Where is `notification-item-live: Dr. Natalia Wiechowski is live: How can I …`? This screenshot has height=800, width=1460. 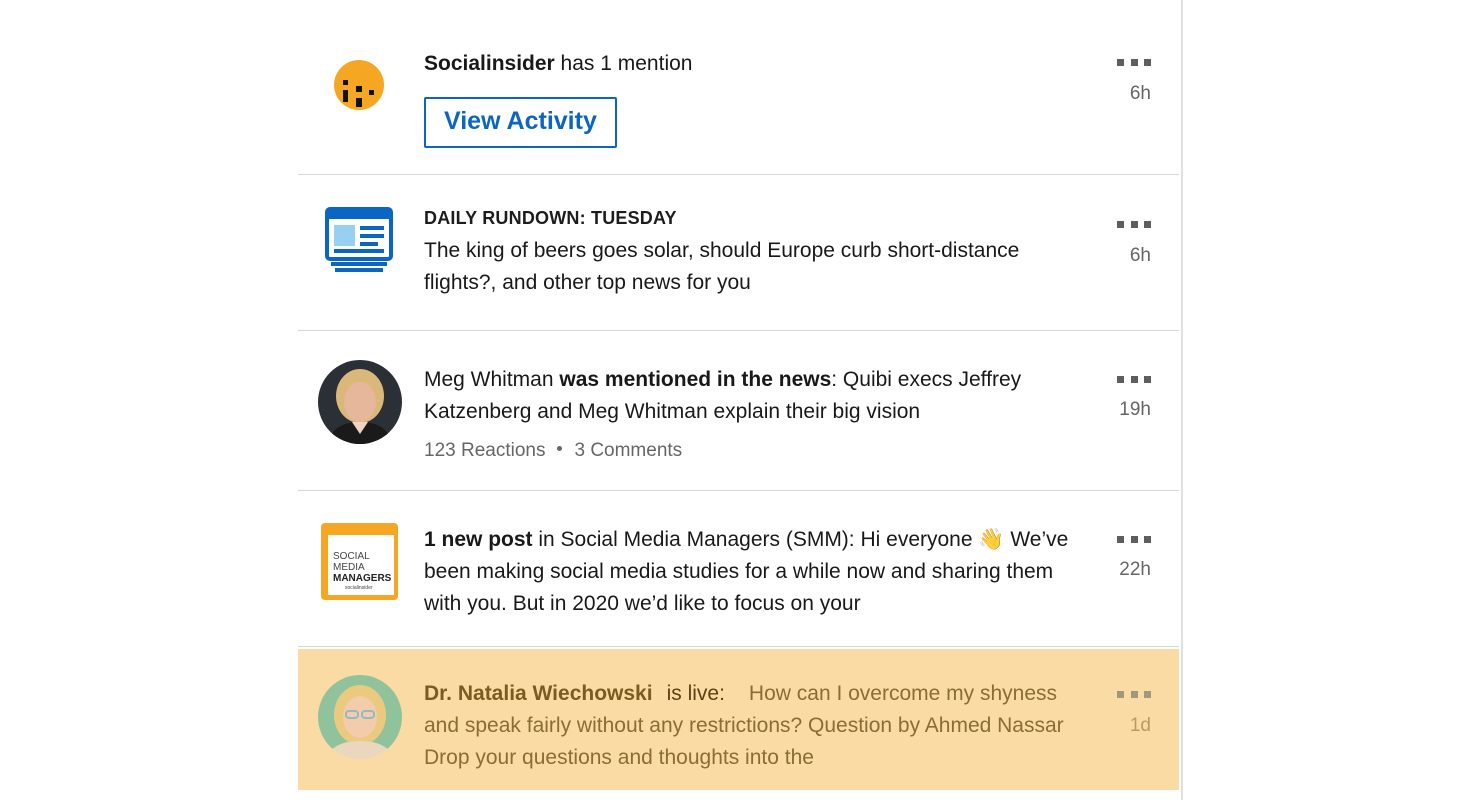 notification-item-live: Dr. Natalia Wiechowski is live: How can I … is located at coordinates (738, 719).